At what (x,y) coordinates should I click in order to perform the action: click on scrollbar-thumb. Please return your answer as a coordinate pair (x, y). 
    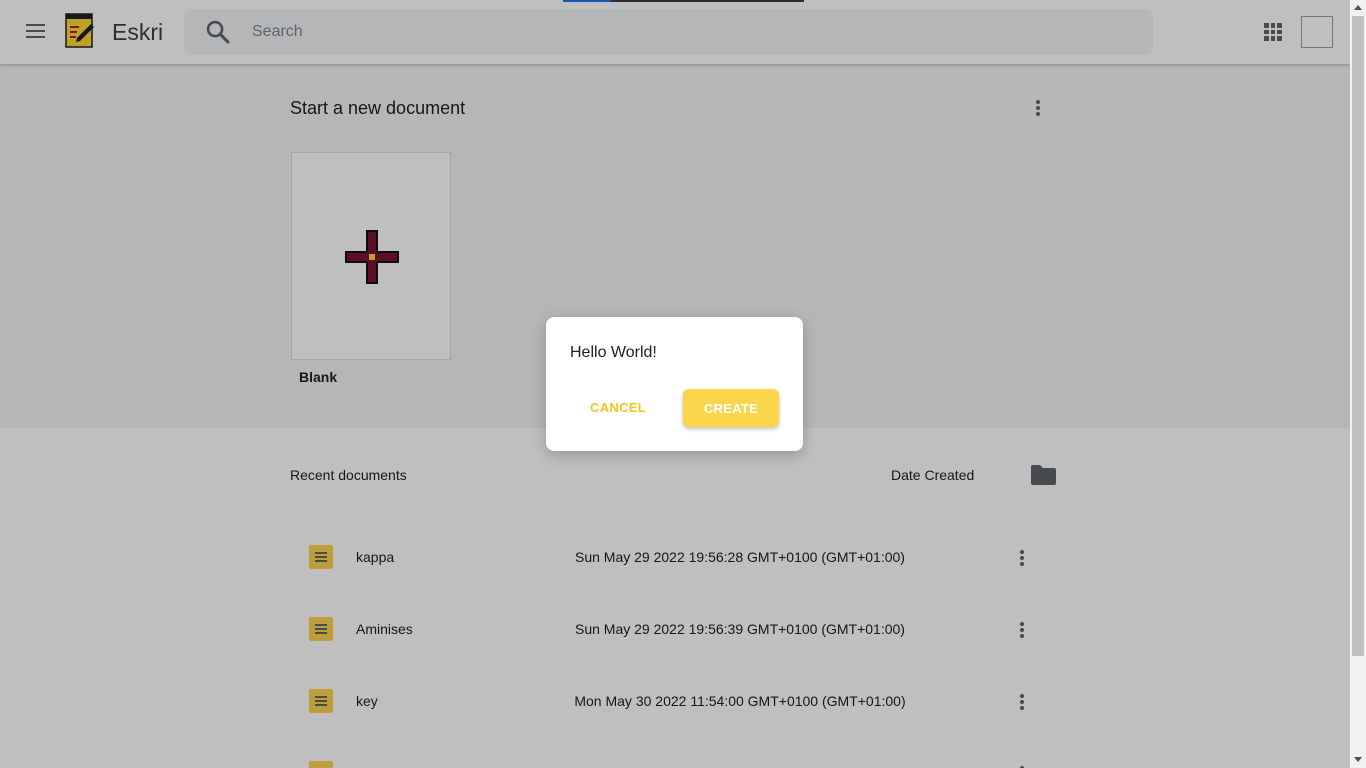
    Looking at the image, I should click on (1358, 336).